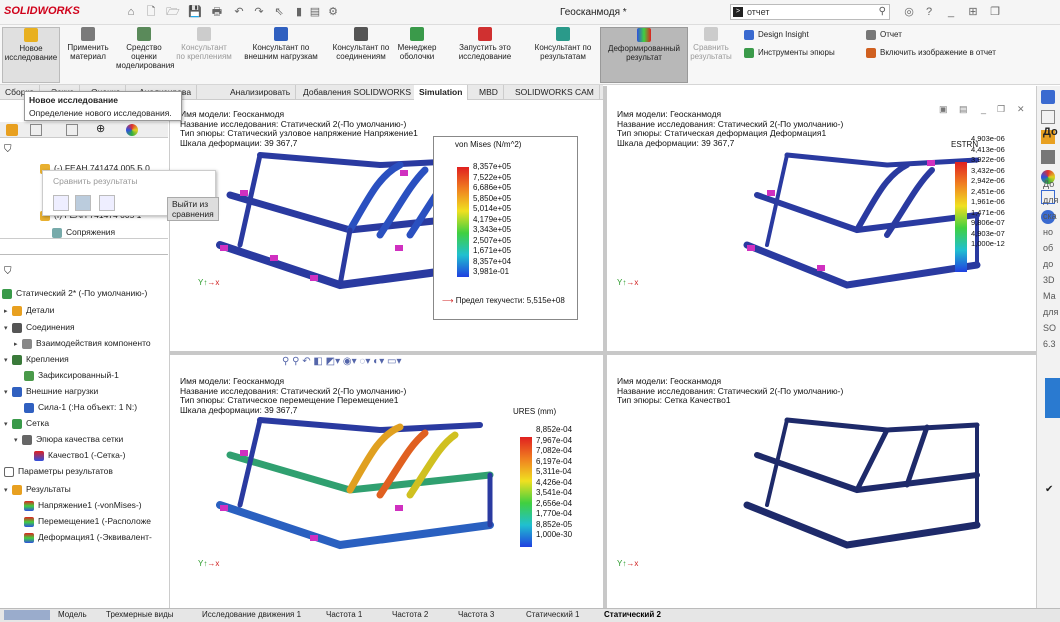 The image size is (1060, 622). What do you see at coordinates (132, 130) in the screenshot?
I see `display-manager-icon` at bounding box center [132, 130].